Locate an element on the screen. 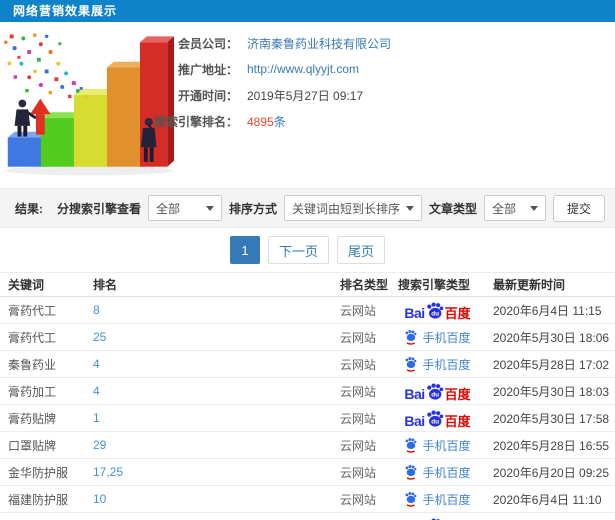 The image size is (615, 520). result-section-label: 结果: is located at coordinates (29, 208).